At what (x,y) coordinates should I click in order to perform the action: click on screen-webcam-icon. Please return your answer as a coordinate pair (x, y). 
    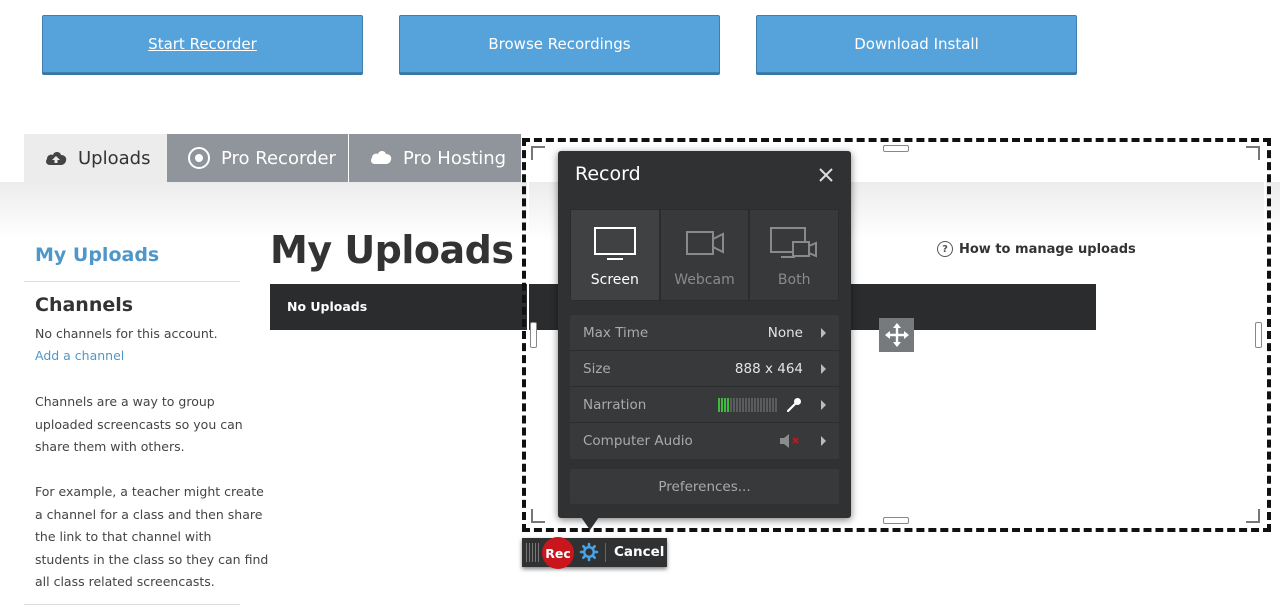
    Looking at the image, I should click on (794, 242).